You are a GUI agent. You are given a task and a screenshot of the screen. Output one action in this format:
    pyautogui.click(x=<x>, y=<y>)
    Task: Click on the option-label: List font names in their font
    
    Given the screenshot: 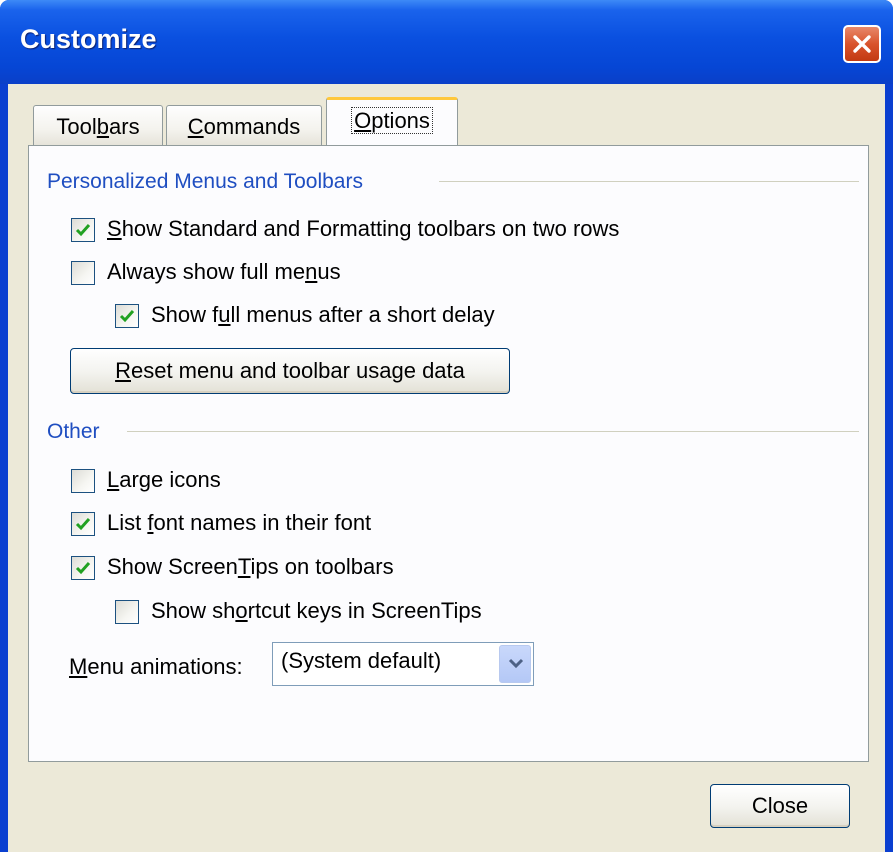 What is the action you would take?
    pyautogui.click(x=239, y=522)
    